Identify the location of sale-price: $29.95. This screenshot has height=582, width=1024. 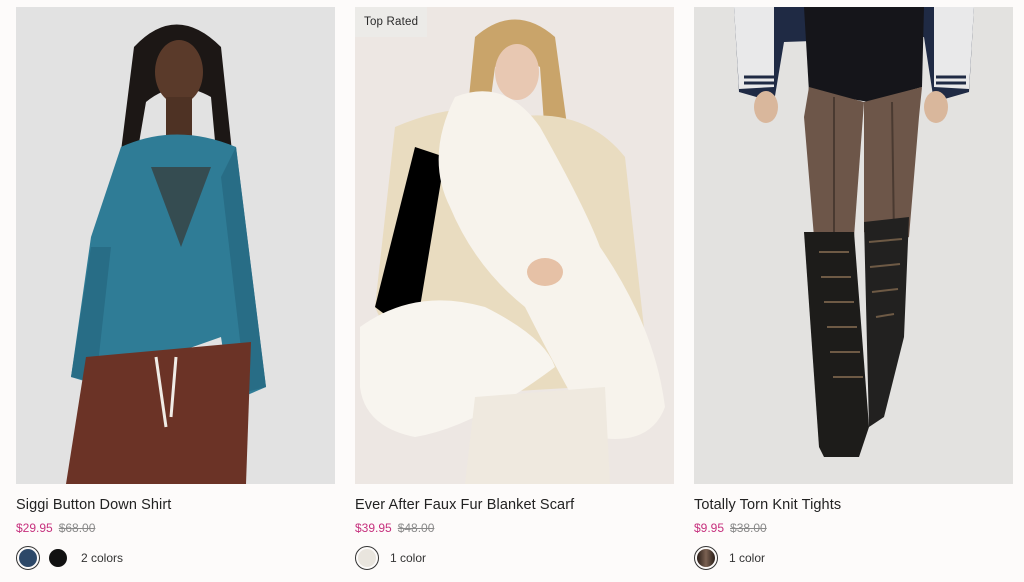
(34, 528).